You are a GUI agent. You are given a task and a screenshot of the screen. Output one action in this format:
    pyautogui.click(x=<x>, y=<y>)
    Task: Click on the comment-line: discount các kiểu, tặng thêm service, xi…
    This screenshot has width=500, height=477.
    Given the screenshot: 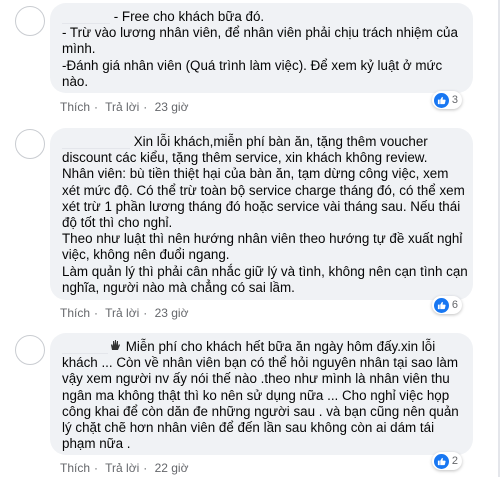 What is the action you would take?
    pyautogui.click(x=245, y=158)
    